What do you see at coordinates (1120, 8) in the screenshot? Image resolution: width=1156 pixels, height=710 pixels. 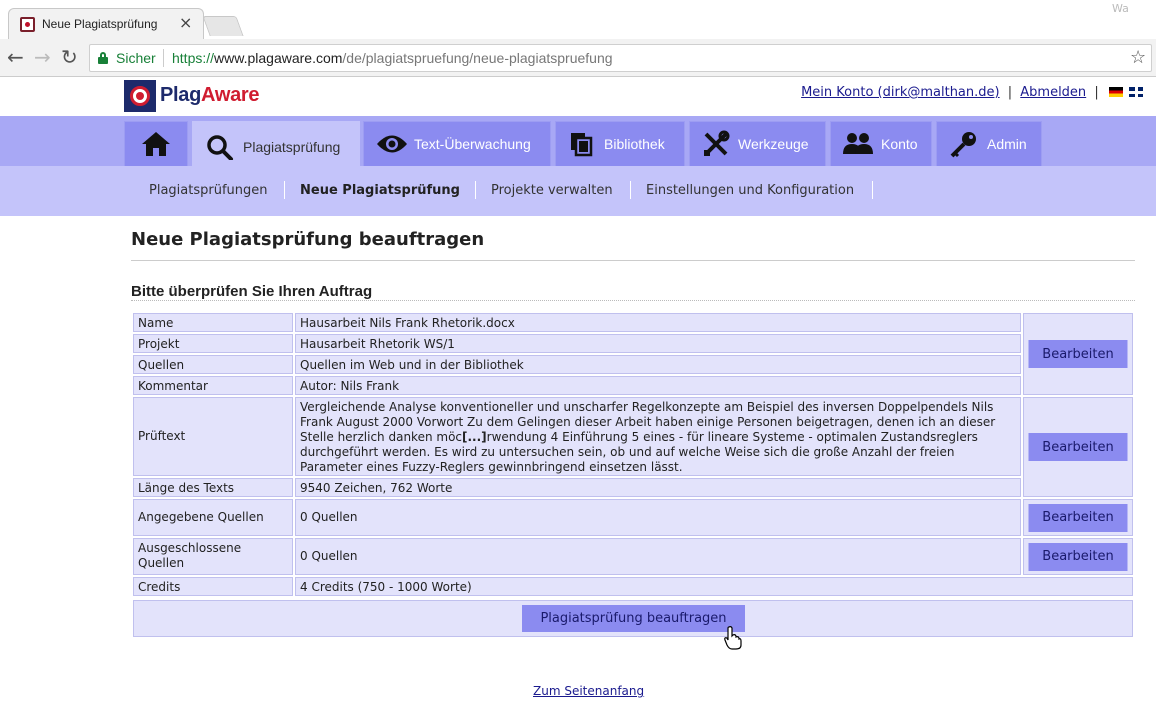 I see `profile-label: Wa` at bounding box center [1120, 8].